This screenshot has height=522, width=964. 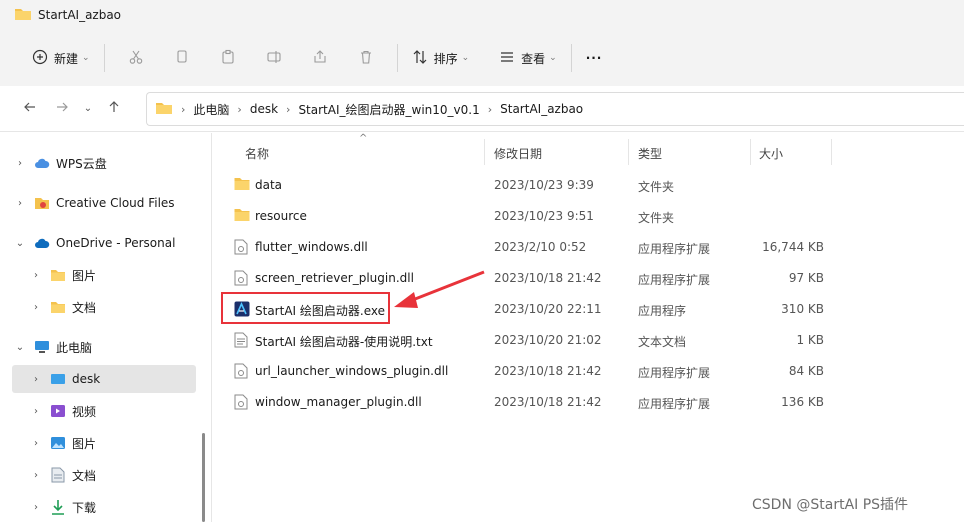 What do you see at coordinates (544, 216) in the screenshot?
I see `file-date: 2023/10/23 9:51` at bounding box center [544, 216].